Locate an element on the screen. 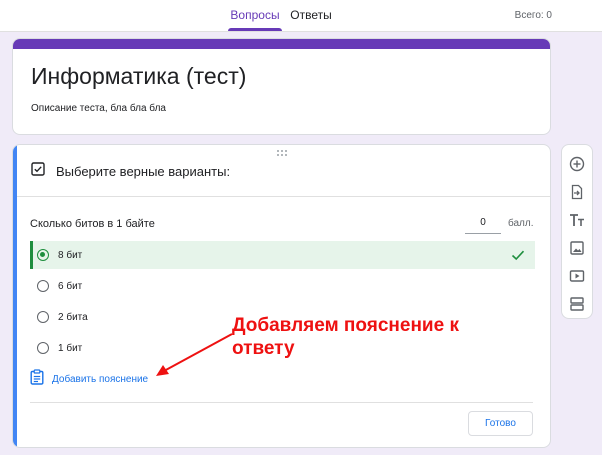 The height and width of the screenshot is (455, 602). side-toolbar is located at coordinates (577, 231).